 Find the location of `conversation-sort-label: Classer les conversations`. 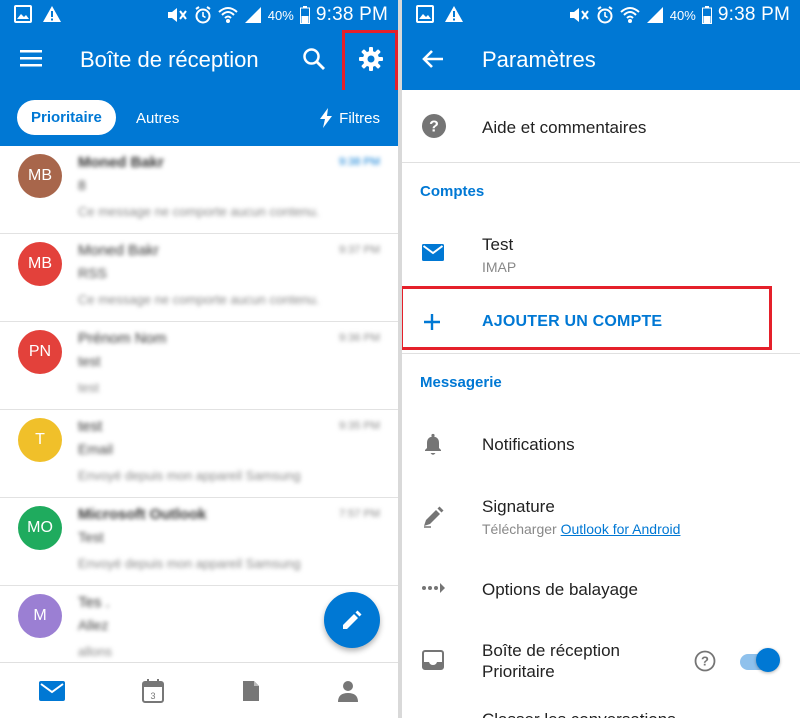

conversation-sort-label: Classer les conversations is located at coordinates (579, 714).